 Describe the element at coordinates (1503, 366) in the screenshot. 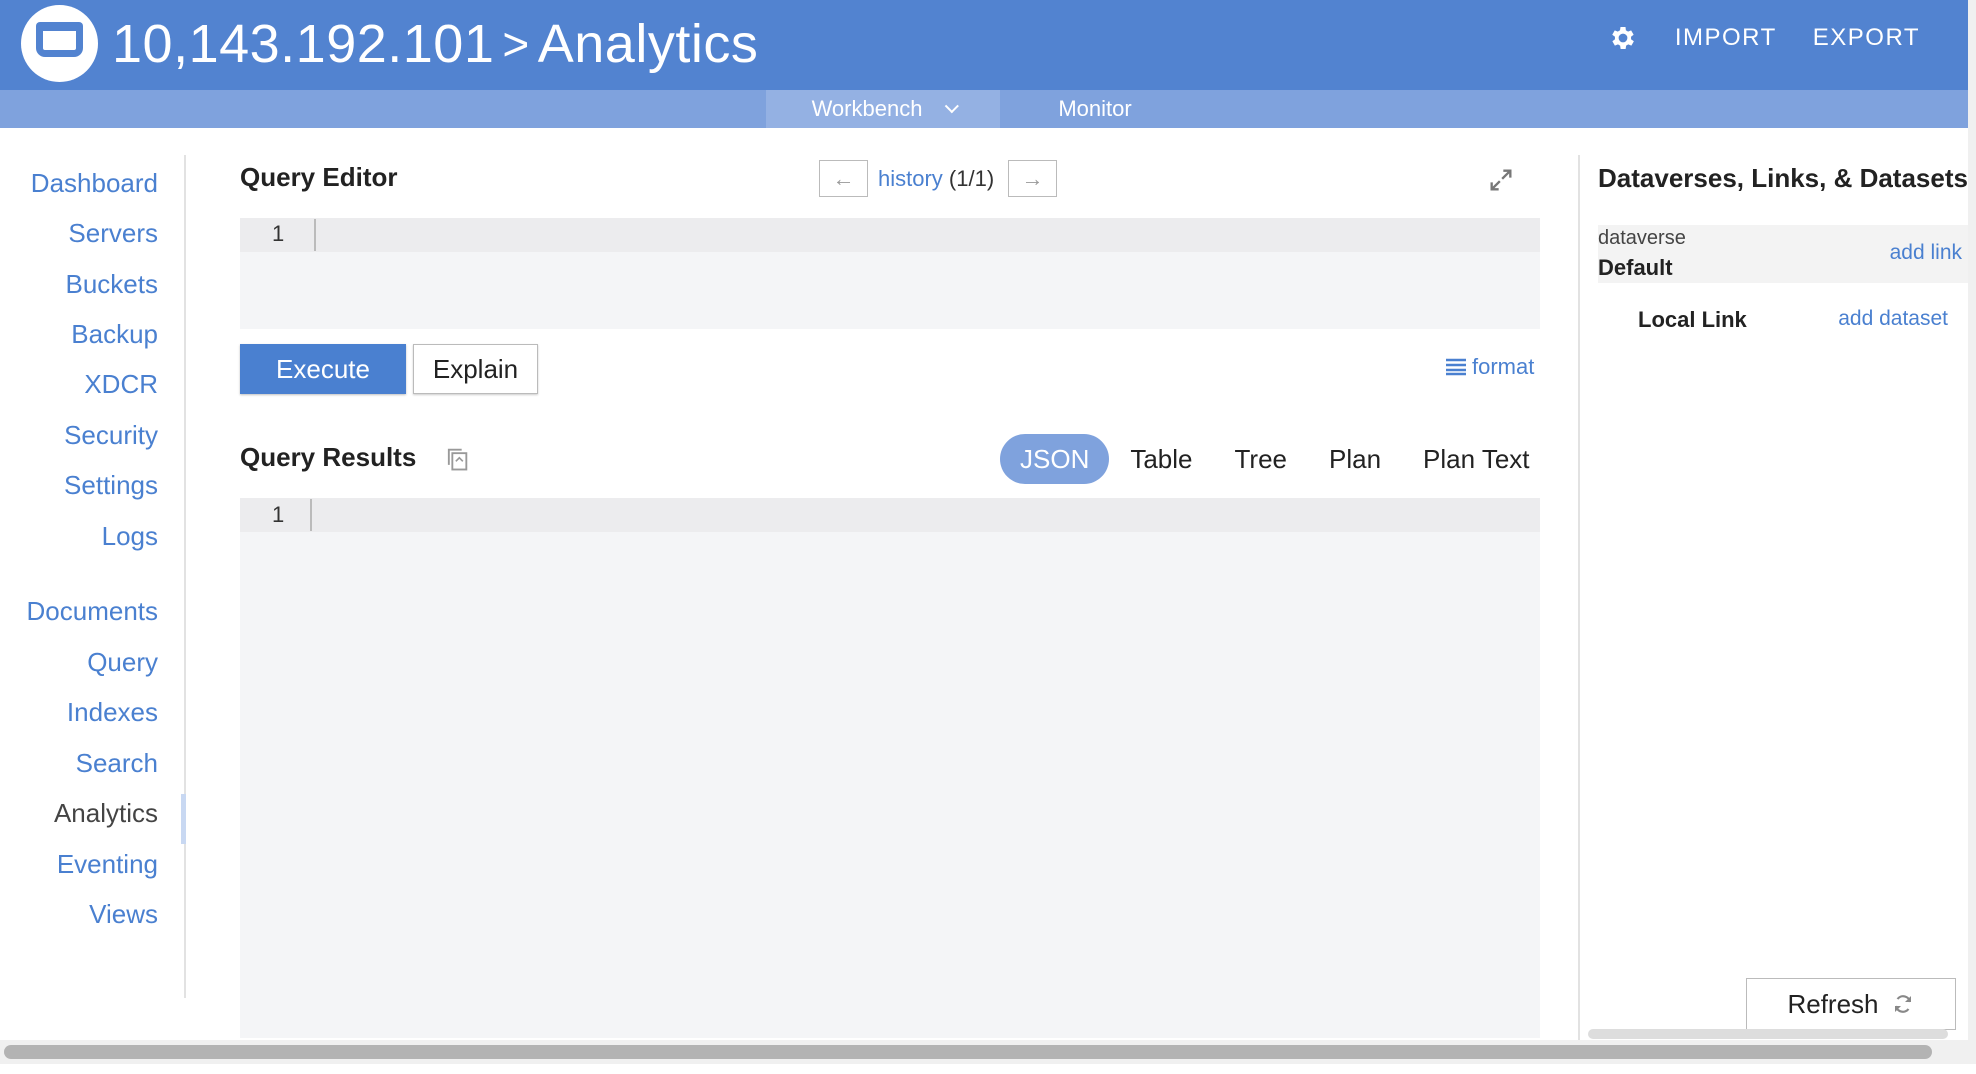

I see `format-label: format` at that location.